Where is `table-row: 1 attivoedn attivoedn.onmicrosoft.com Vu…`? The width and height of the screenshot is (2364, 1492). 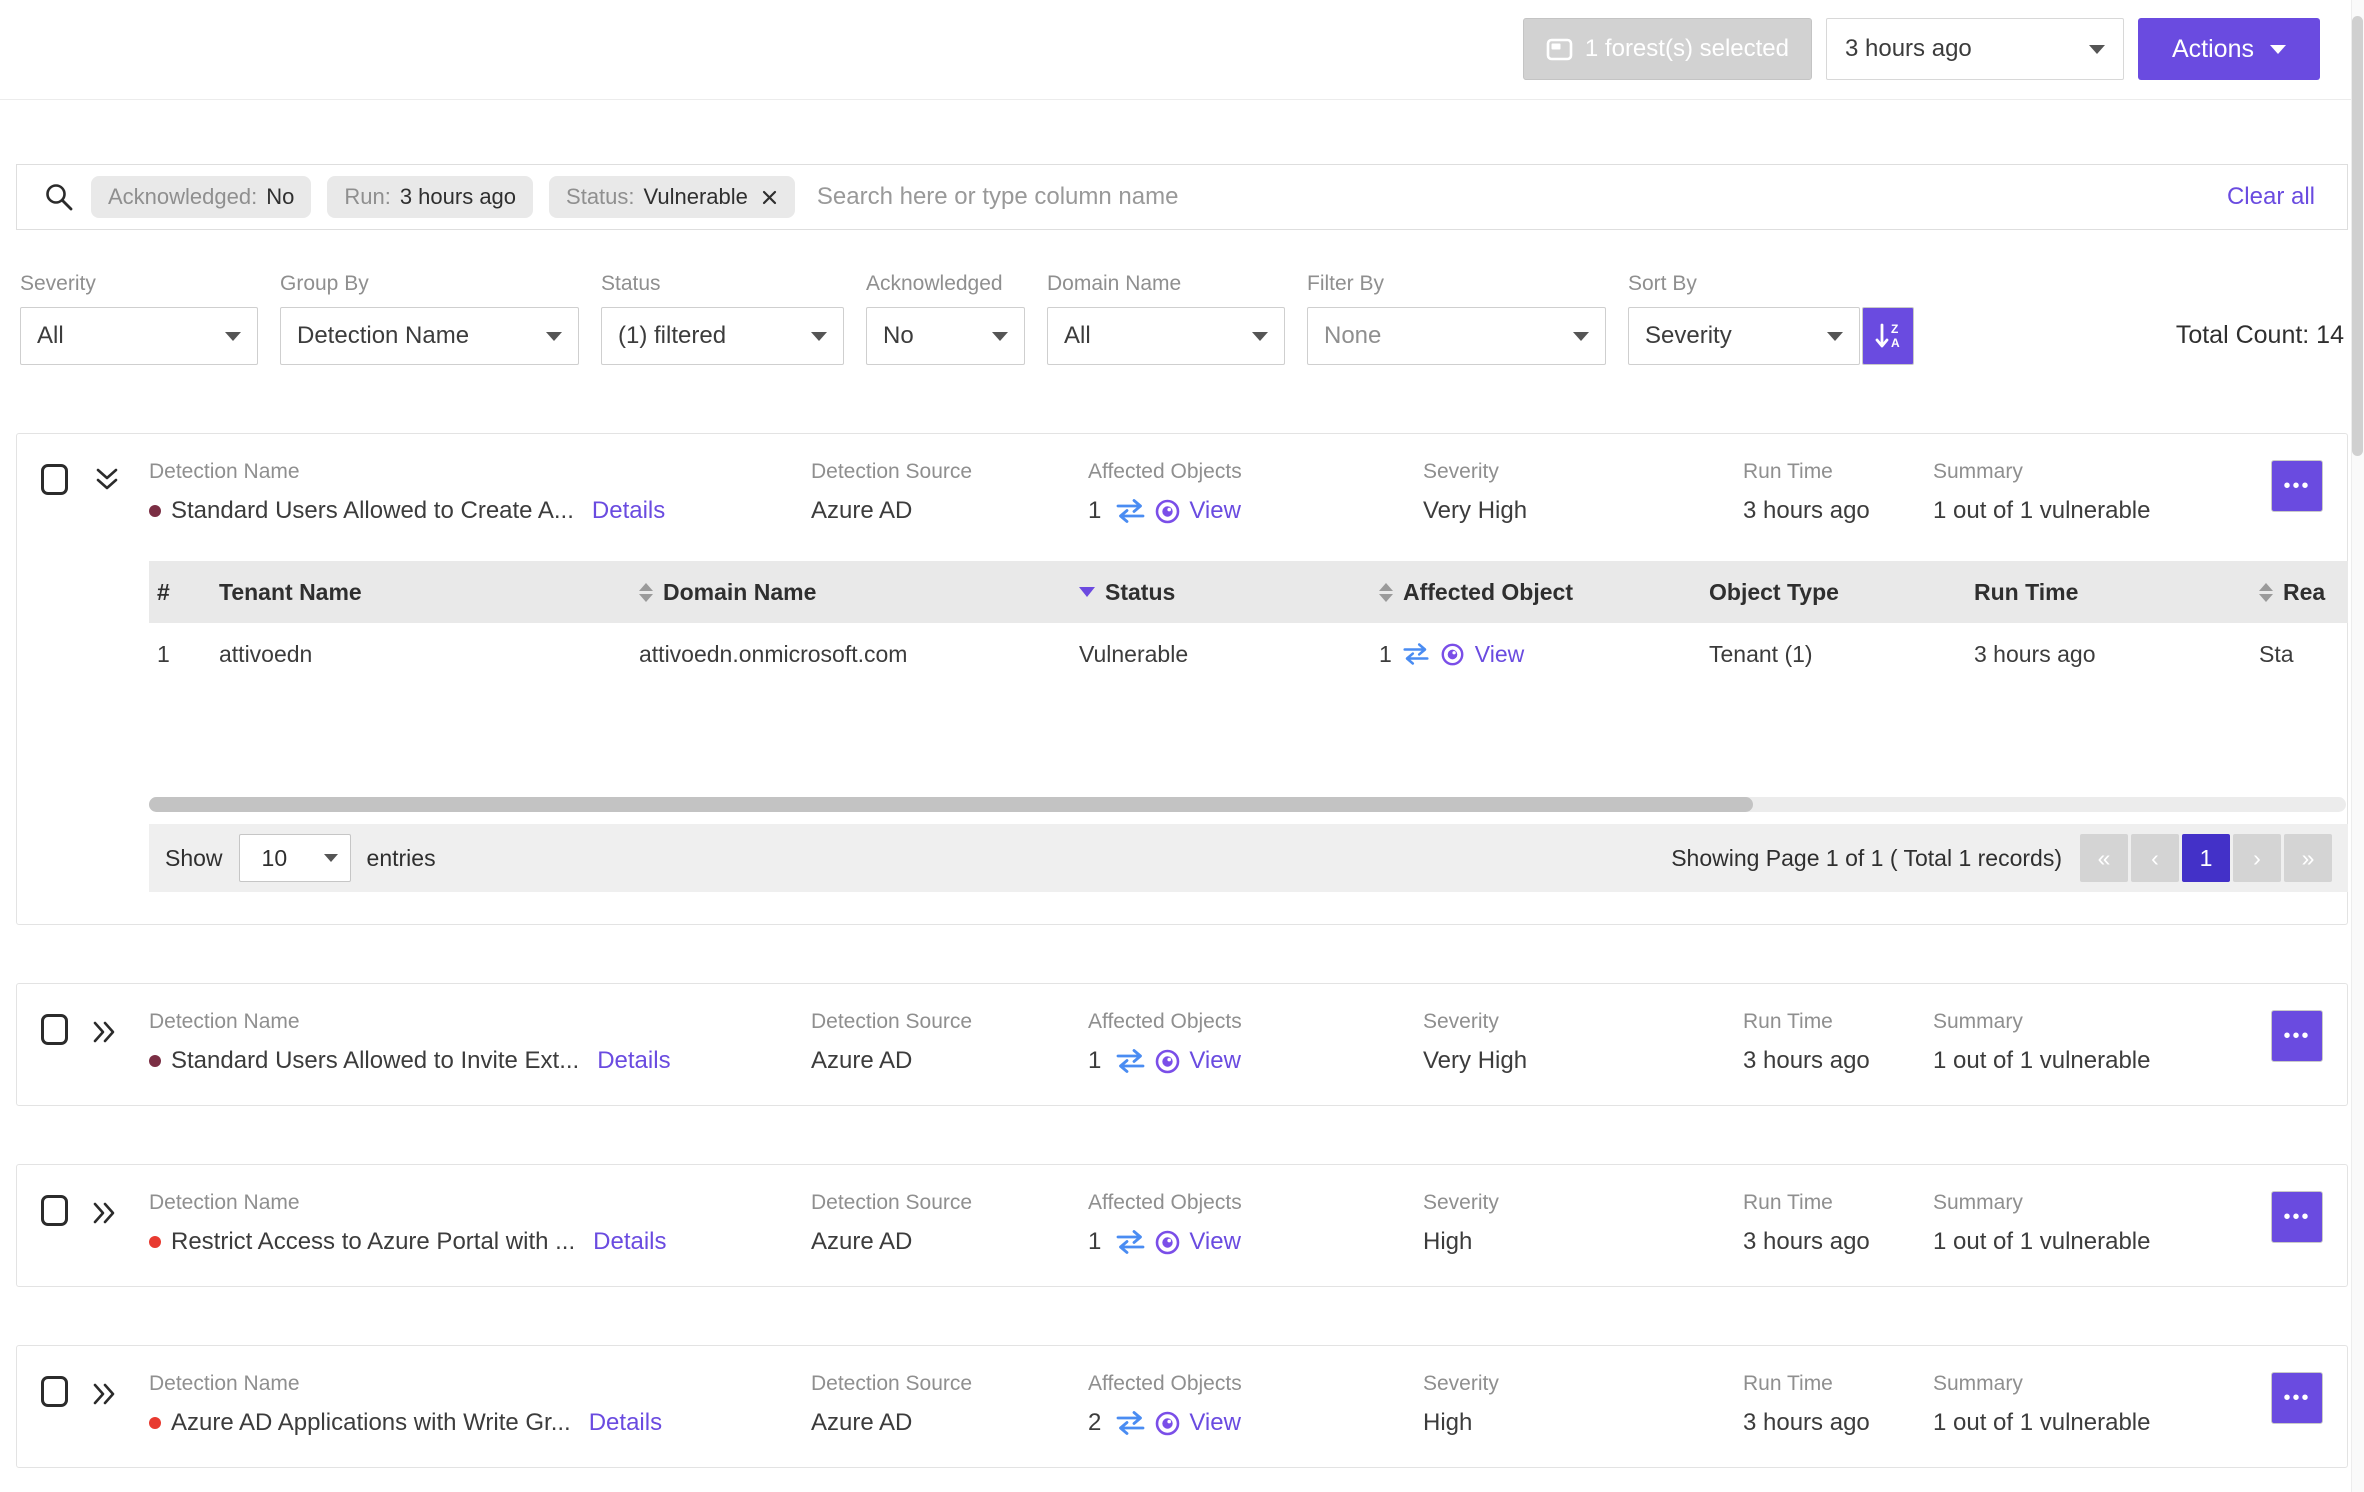
table-row: 1 attivoedn attivoedn.onmicrosoft.com Vu… is located at coordinates (1248, 654).